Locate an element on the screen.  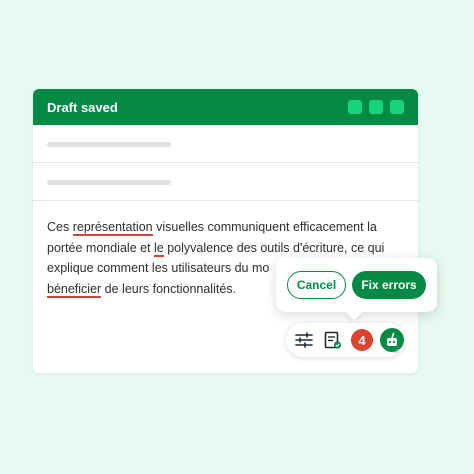
sliders-icon is located at coordinates (304, 340).